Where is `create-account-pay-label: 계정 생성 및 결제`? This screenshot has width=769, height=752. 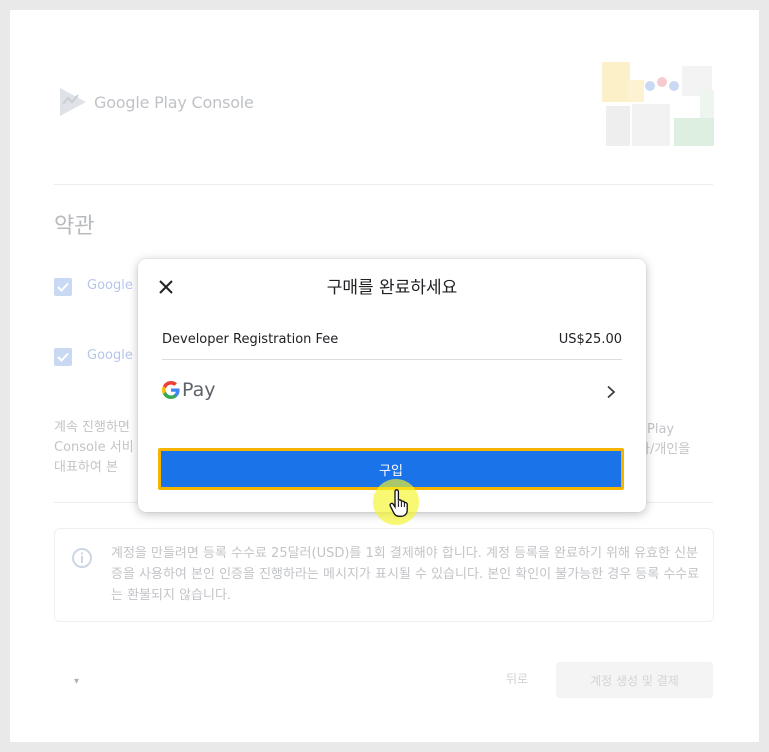
create-account-pay-label: 계정 생성 및 결제 is located at coordinates (634, 680).